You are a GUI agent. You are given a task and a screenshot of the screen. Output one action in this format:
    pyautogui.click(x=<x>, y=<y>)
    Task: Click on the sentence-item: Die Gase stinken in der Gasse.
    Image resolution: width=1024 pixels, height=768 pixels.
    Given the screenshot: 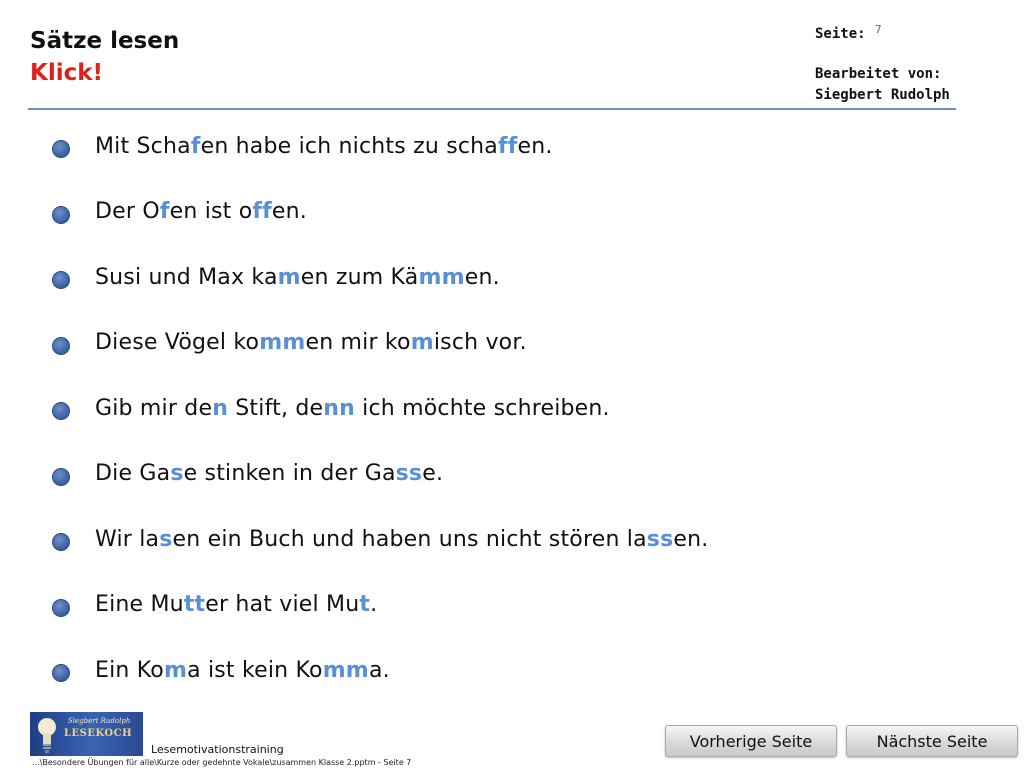 What is the action you would take?
    pyautogui.click(x=247, y=474)
    